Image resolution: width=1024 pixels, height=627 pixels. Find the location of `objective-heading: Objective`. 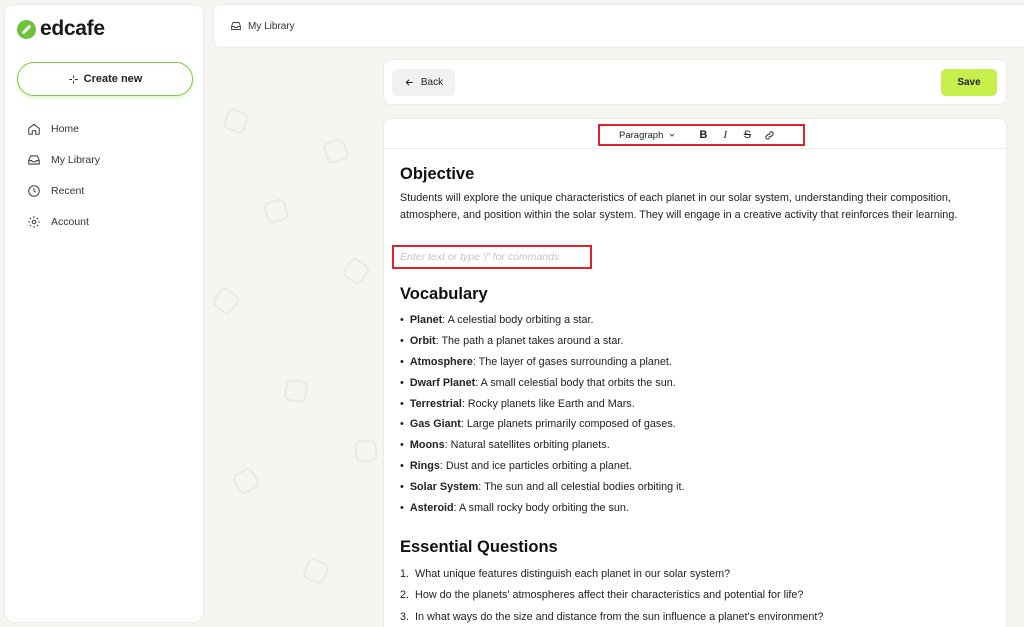

objective-heading: Objective is located at coordinates (437, 174).